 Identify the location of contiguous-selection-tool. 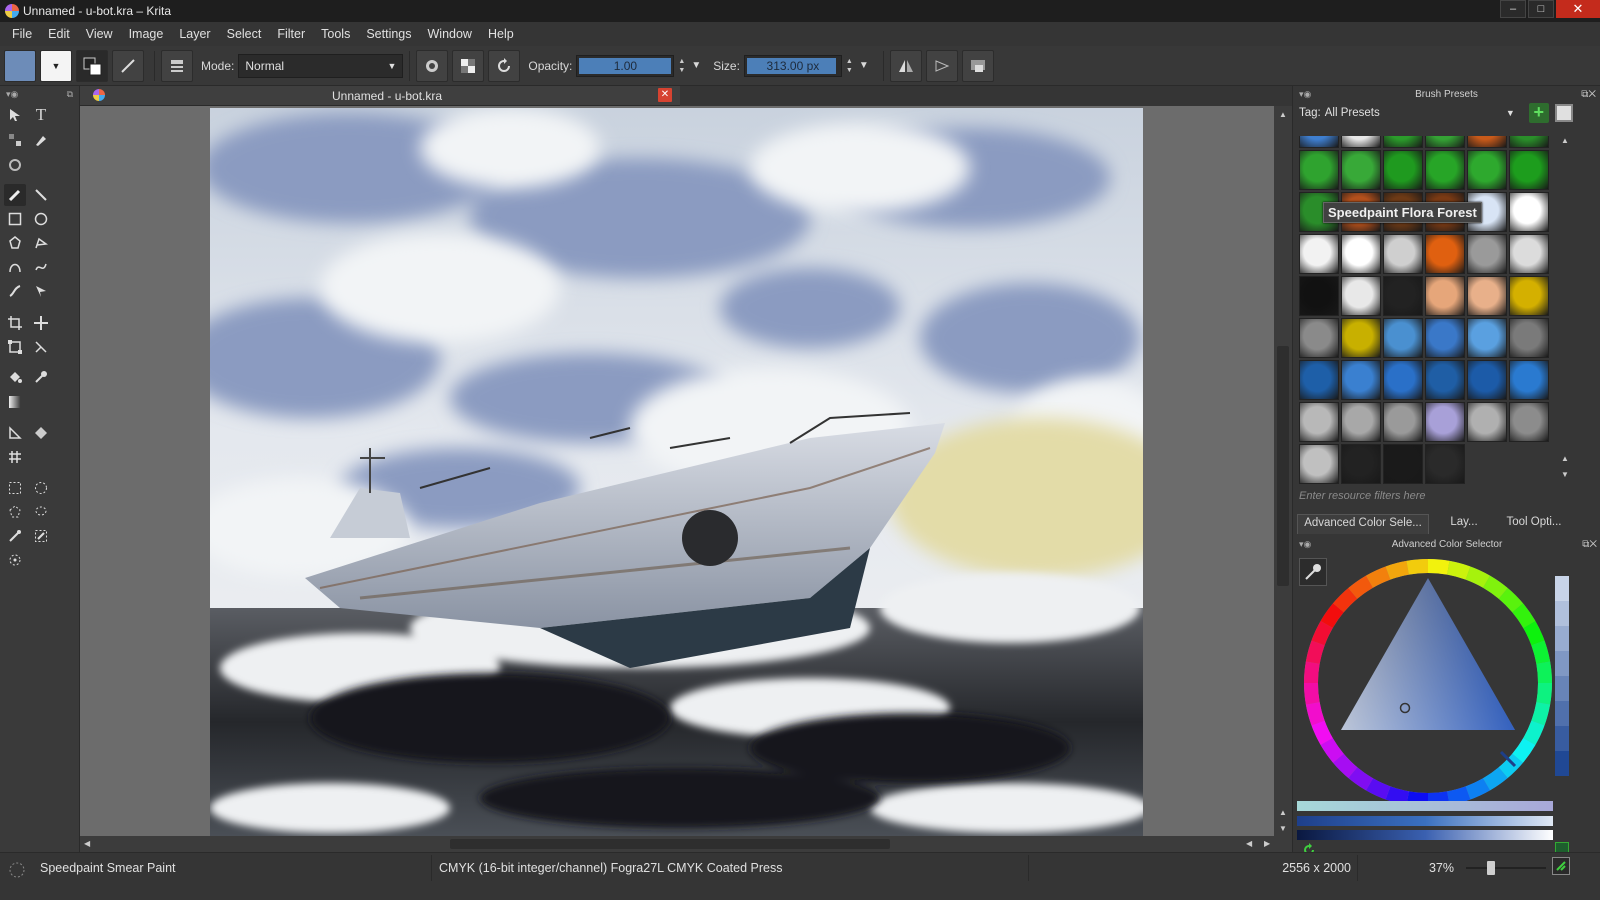
(15, 536).